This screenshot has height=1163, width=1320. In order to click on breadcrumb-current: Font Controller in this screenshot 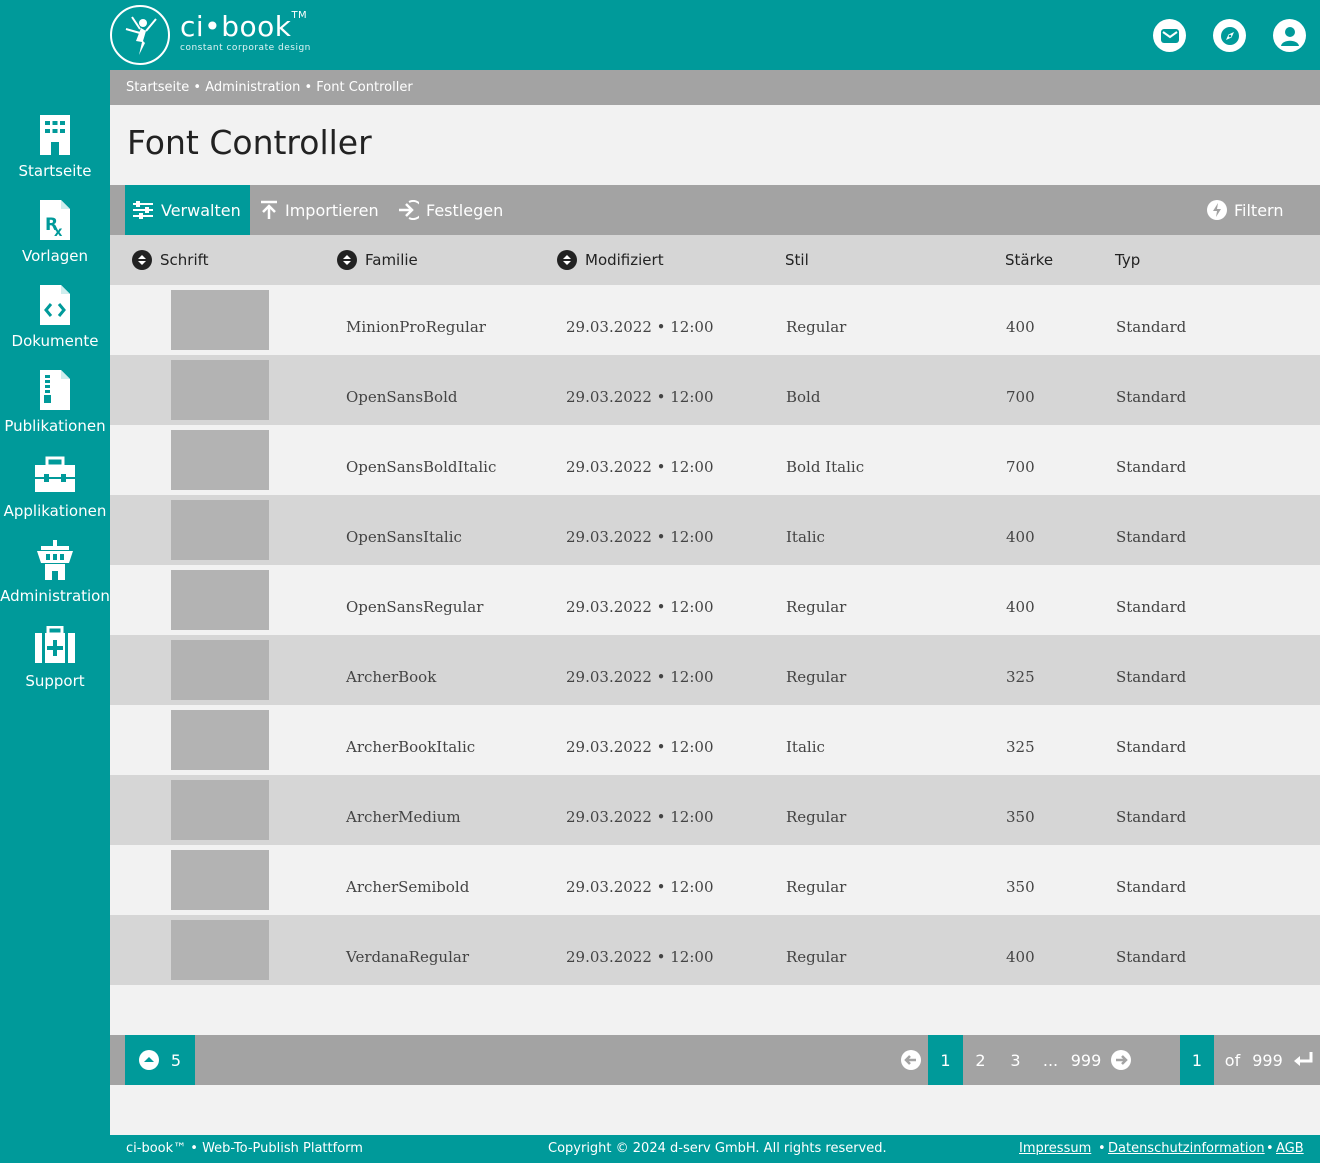, I will do `click(364, 87)`.